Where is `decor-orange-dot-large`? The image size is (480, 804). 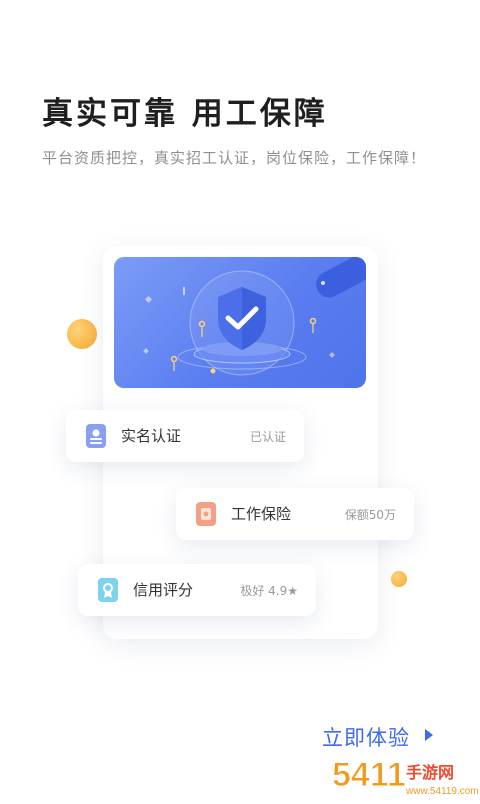
decor-orange-dot-large is located at coordinates (82, 334).